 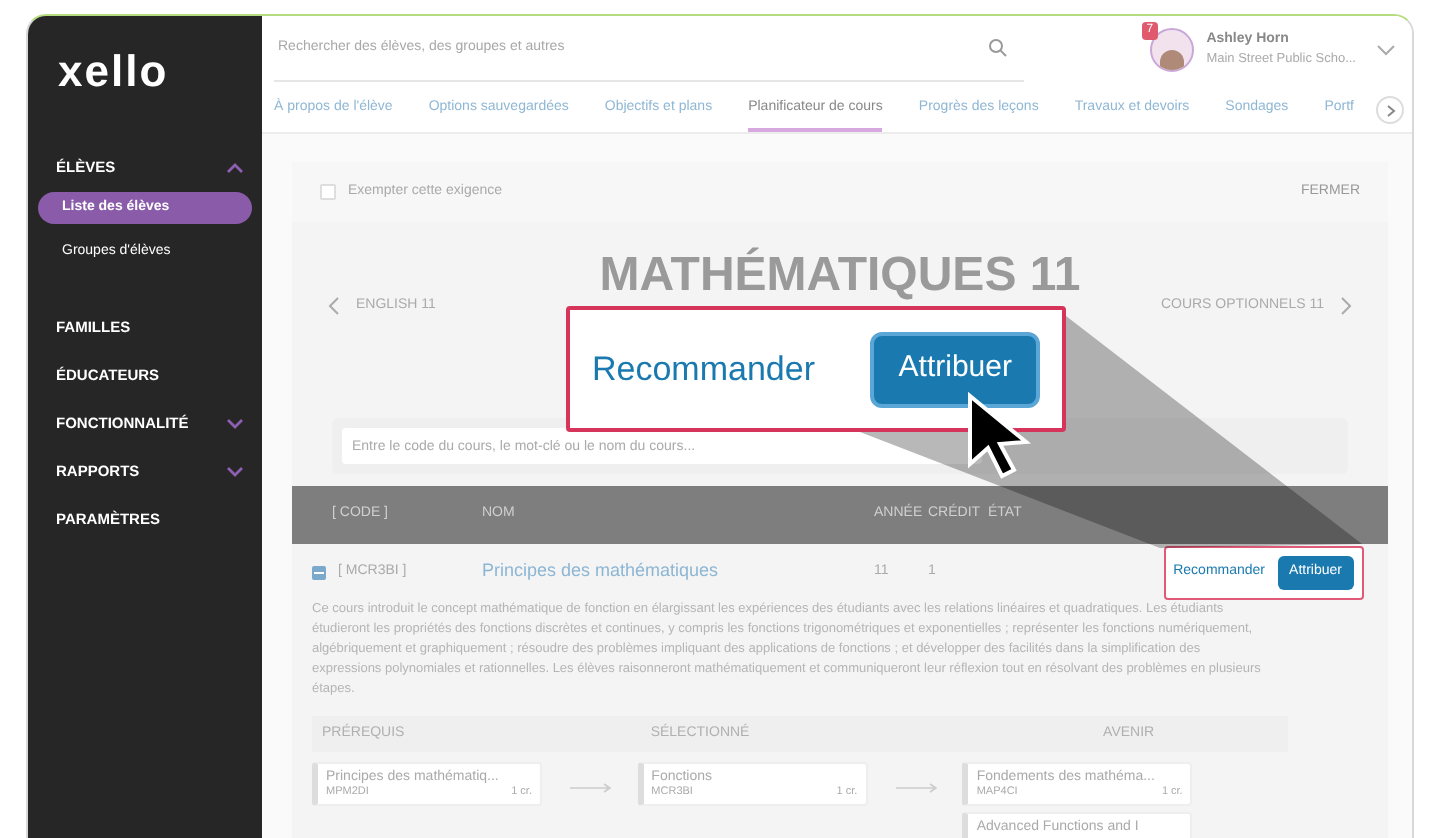 What do you see at coordinates (114, 72) in the screenshot?
I see `logo: xello` at bounding box center [114, 72].